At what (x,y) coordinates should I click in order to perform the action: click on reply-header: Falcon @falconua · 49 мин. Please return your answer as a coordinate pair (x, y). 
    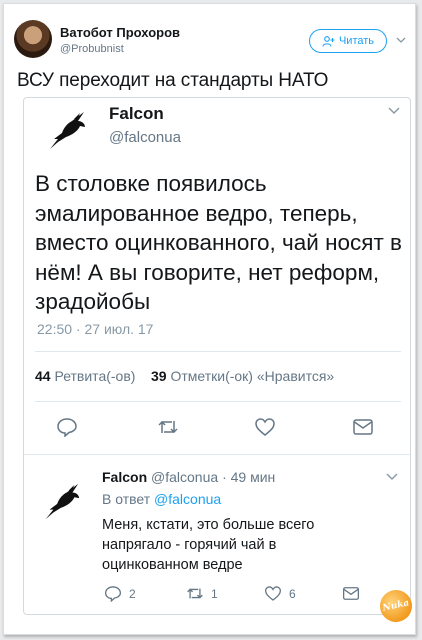
    Looking at the image, I should click on (188, 477).